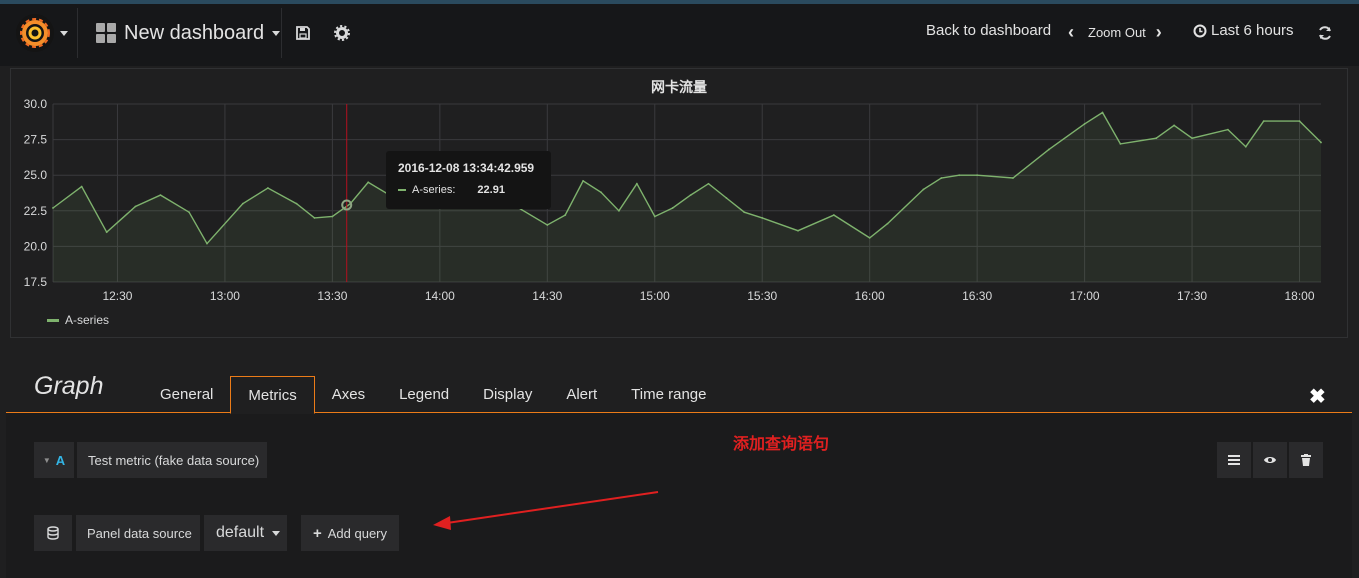  I want to click on legend-item: A-series, so click(78, 320).